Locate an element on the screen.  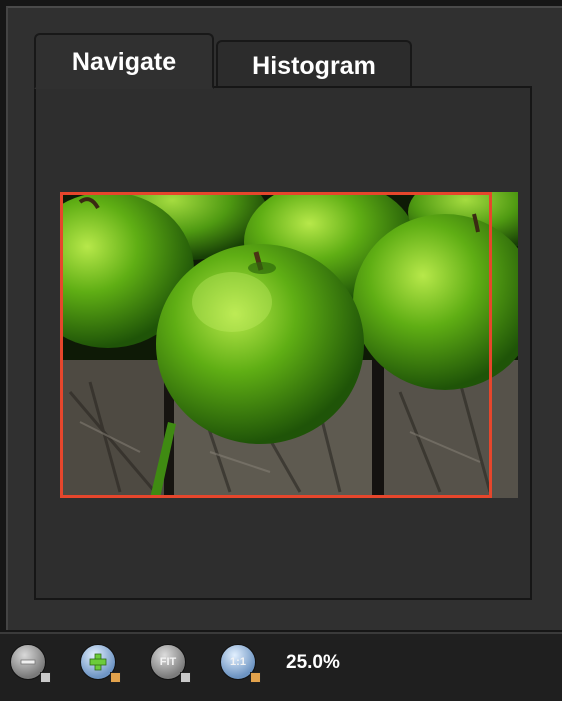
actual-size-button: 1:1 is located at coordinates (240, 663).